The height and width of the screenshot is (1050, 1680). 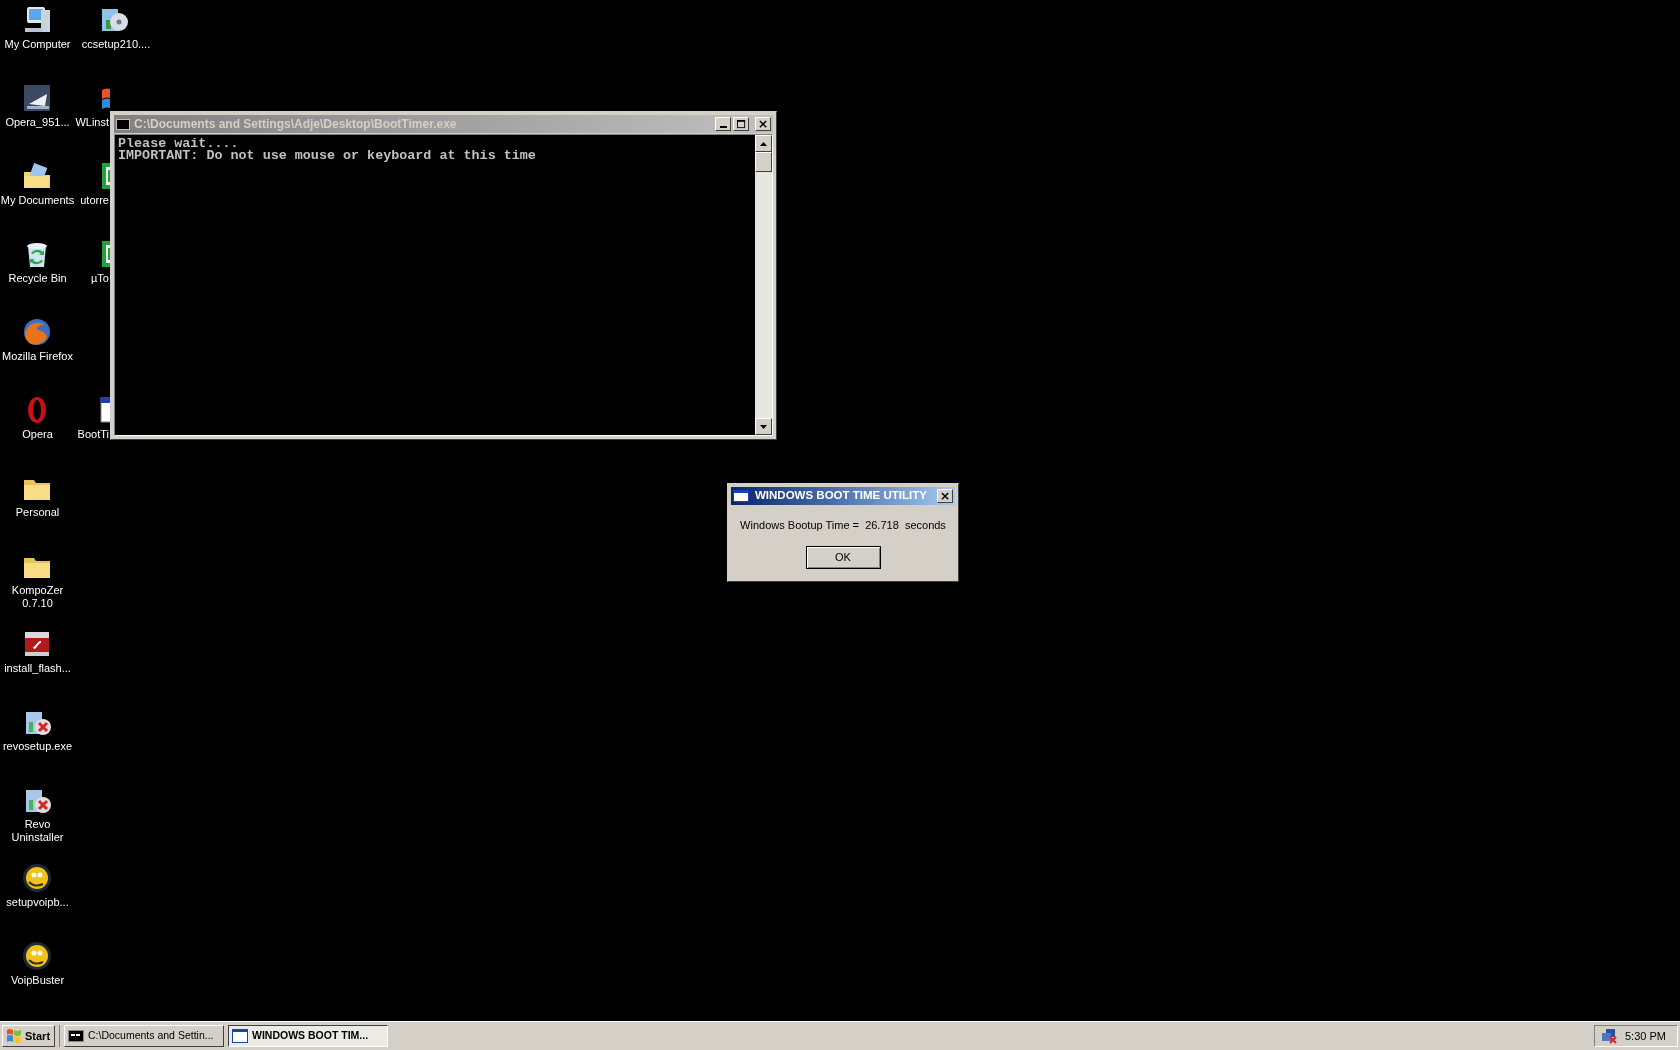 What do you see at coordinates (843, 525) in the screenshot?
I see `message-text: Windows Bootup Time = 26.718 seconds` at bounding box center [843, 525].